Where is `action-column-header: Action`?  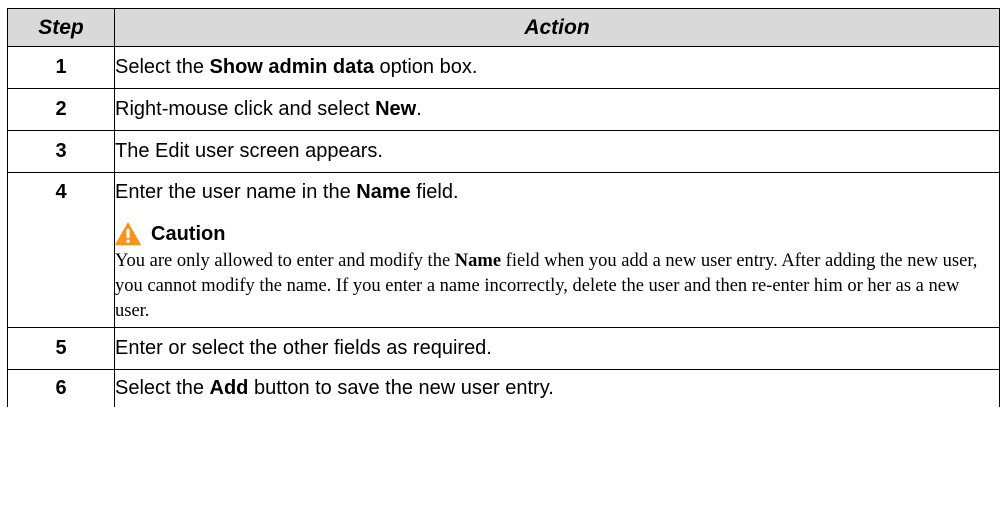
action-column-header: Action is located at coordinates (557, 27).